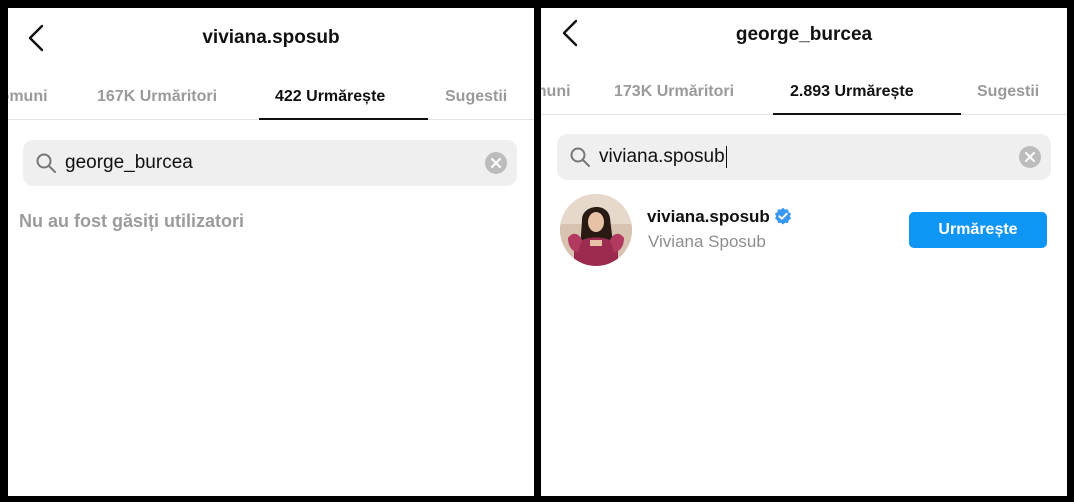  Describe the element at coordinates (726, 156) in the screenshot. I see `text-caret` at that location.